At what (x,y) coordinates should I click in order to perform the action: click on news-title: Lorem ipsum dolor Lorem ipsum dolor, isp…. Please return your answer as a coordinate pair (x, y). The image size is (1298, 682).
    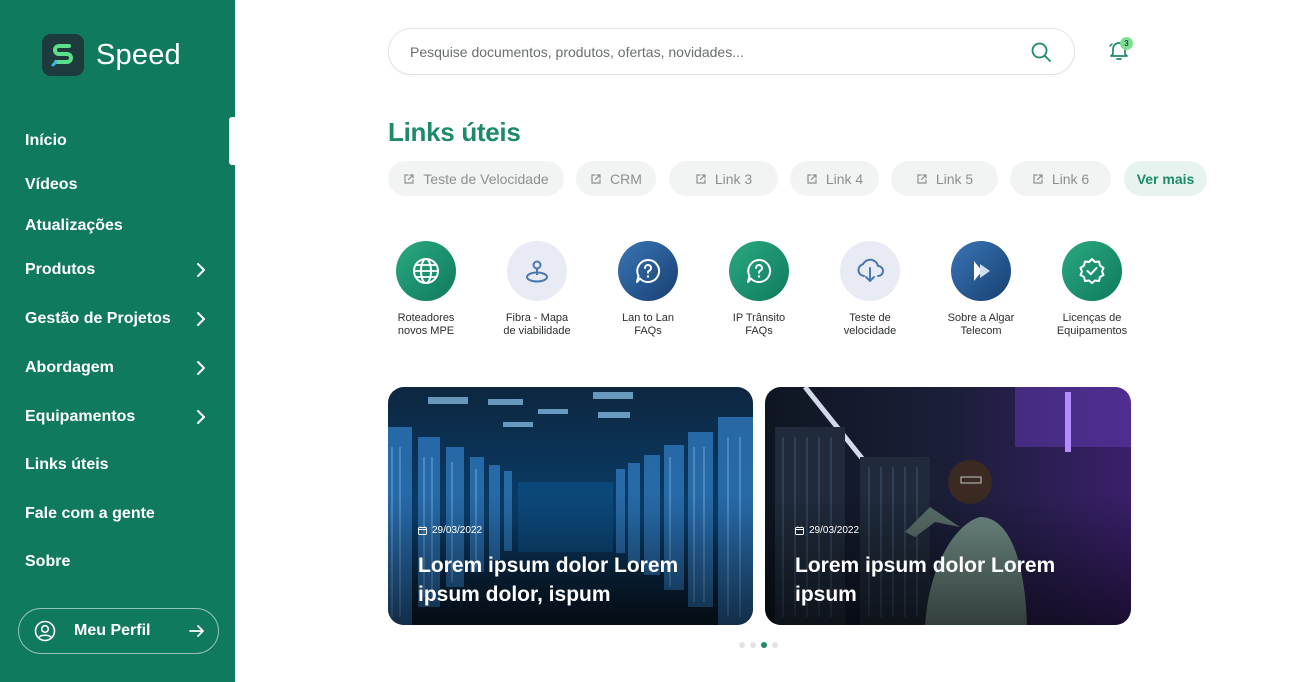
    Looking at the image, I should click on (548, 580).